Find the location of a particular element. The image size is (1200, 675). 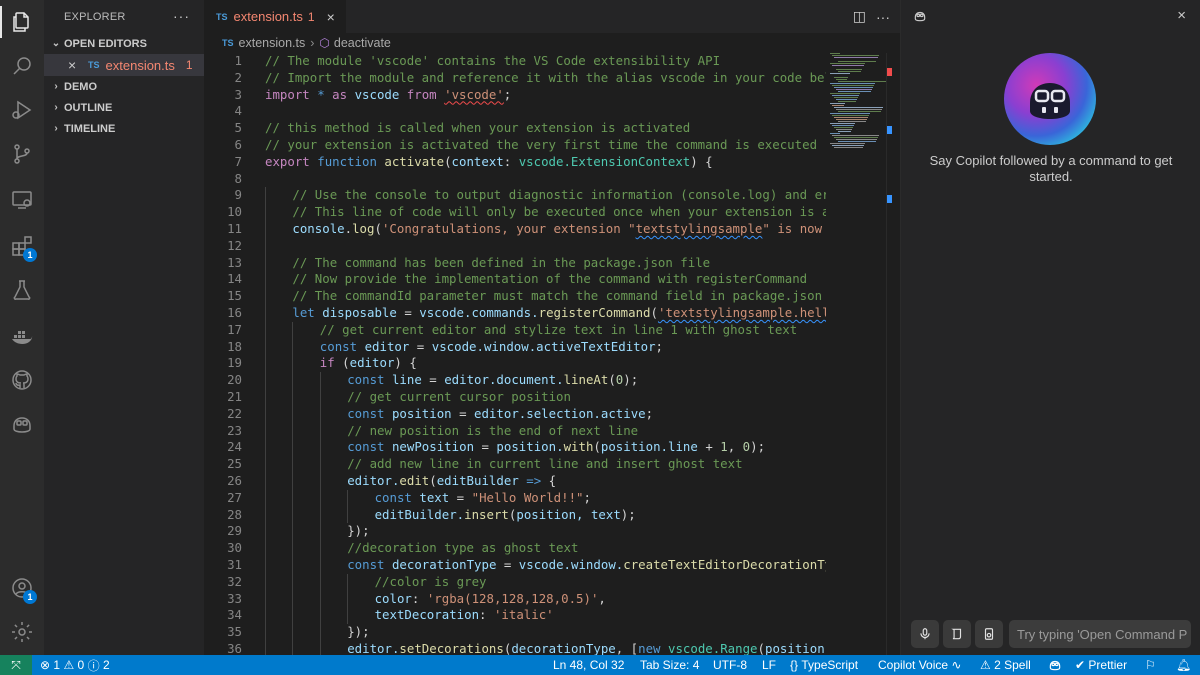

info-marker is located at coordinates (889, 199).